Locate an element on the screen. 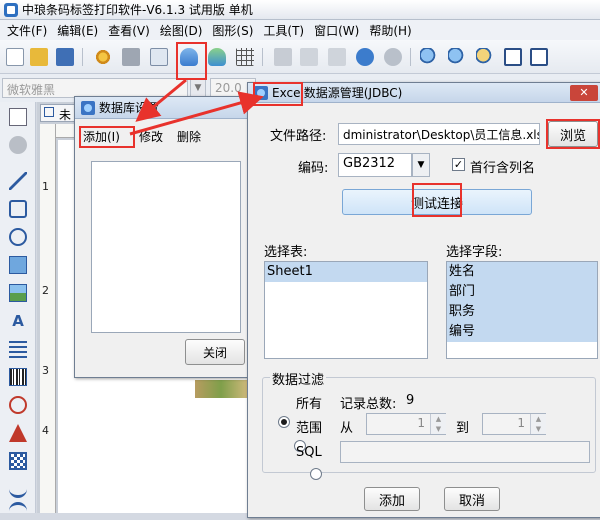 This screenshot has height=520, width=600. annotation-arrows is located at coordinates (196, 107).